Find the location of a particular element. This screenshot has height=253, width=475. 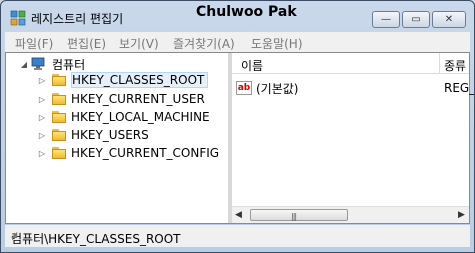

tree-item-hkcc: ▷ HKEY_CURRENT_CONFIG is located at coordinates (128, 153).